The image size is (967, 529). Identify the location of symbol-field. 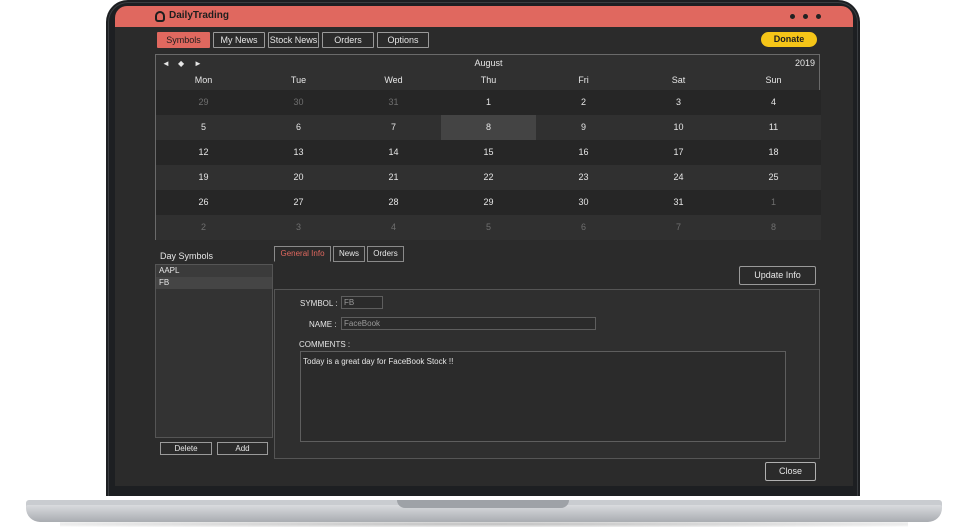
(362, 302).